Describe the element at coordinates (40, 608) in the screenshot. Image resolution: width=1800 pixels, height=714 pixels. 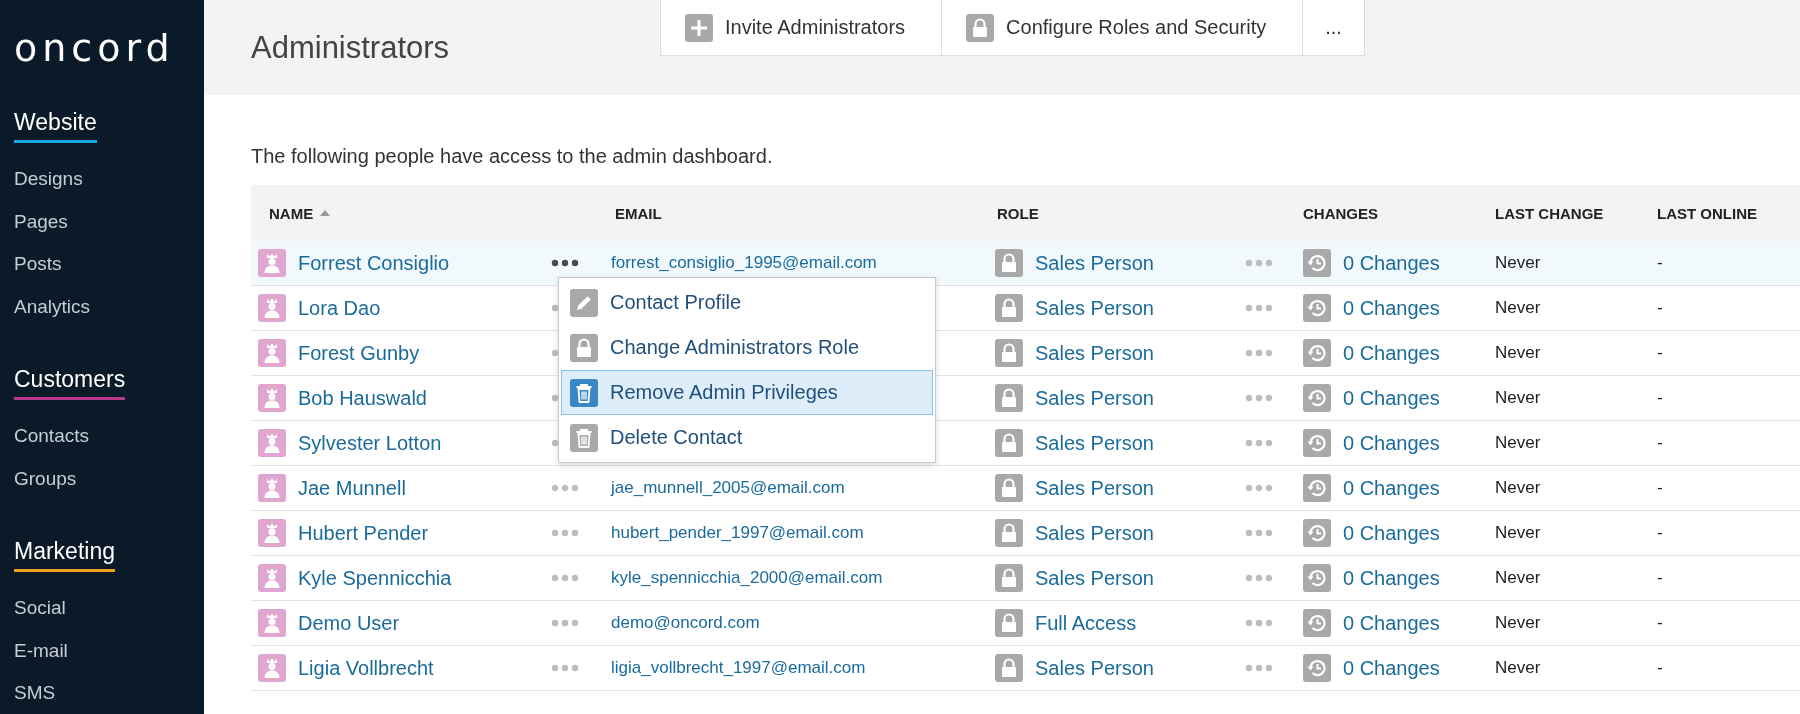
I see `sidebar-item: Social` at that location.